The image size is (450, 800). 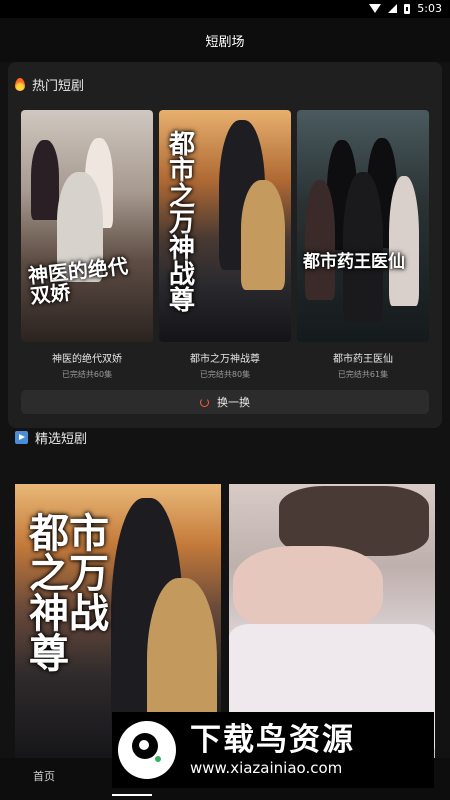 I want to click on drama-card-2: 都市之万神战尊 都市之万神战尊 已完结共80集, so click(x=225, y=245).